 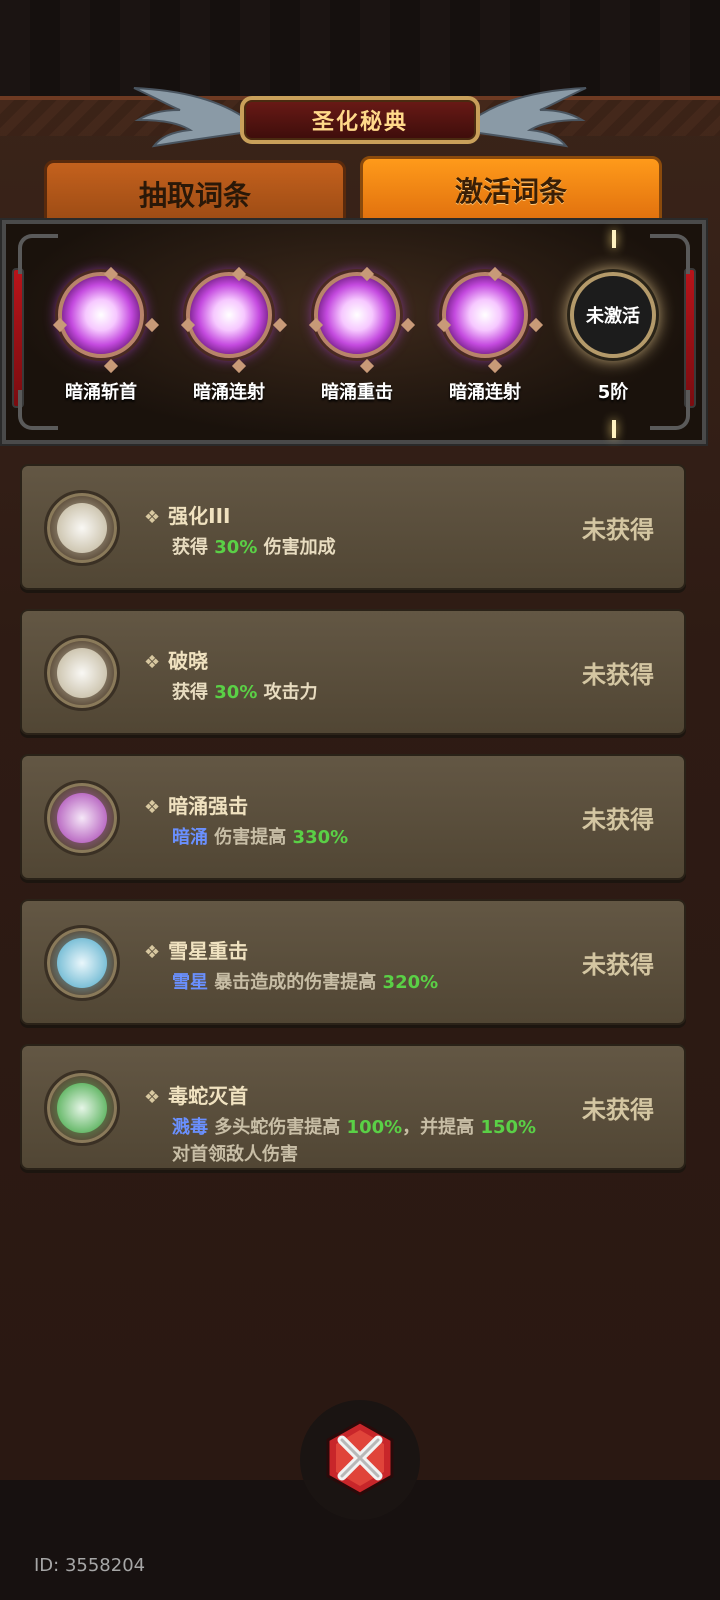 I want to click on desc-text: ，并提高, so click(x=441, y=1127).